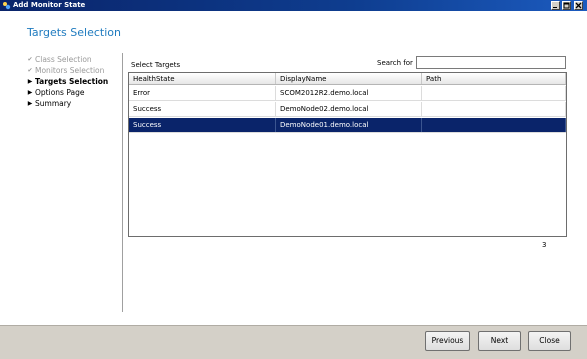 The width and height of the screenshot is (587, 359). Describe the element at coordinates (156, 65) in the screenshot. I see `select-targets-label: Select Targets` at that location.